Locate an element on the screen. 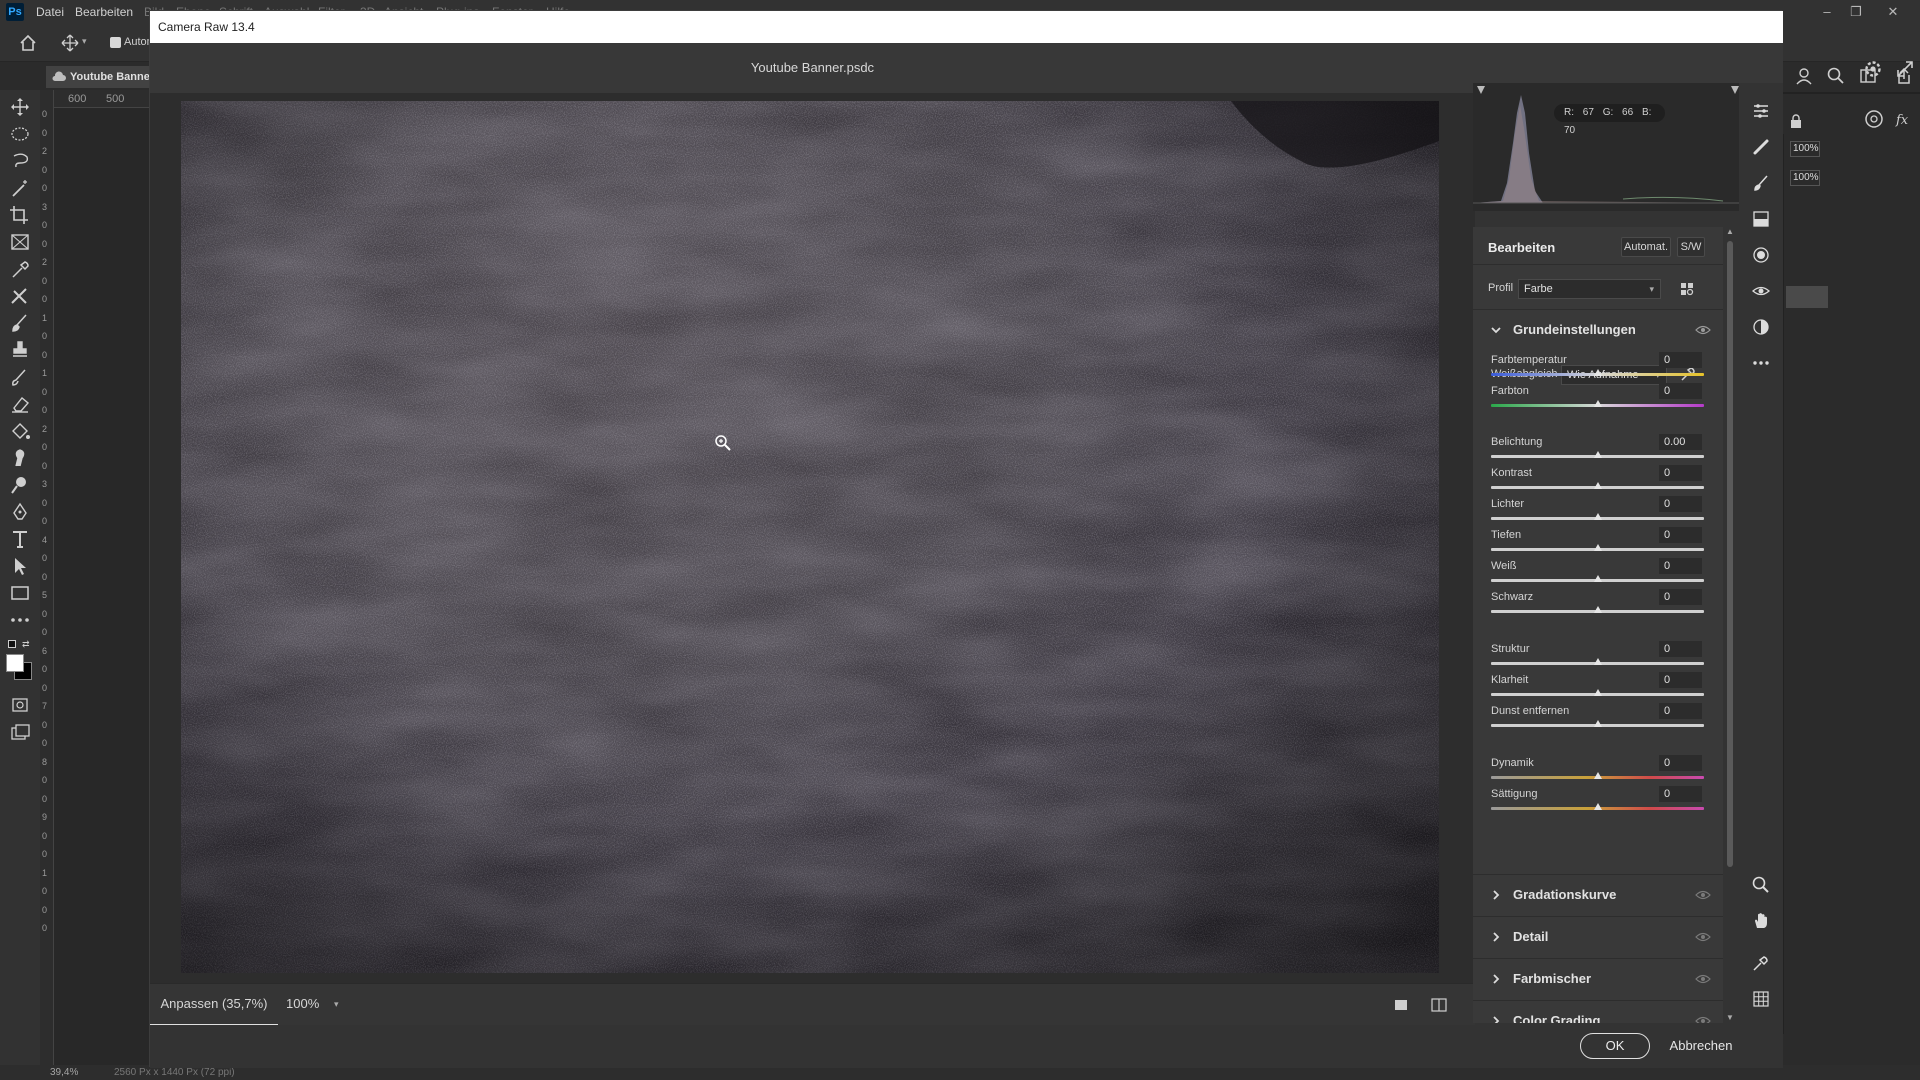  user-icon is located at coordinates (1804, 76).